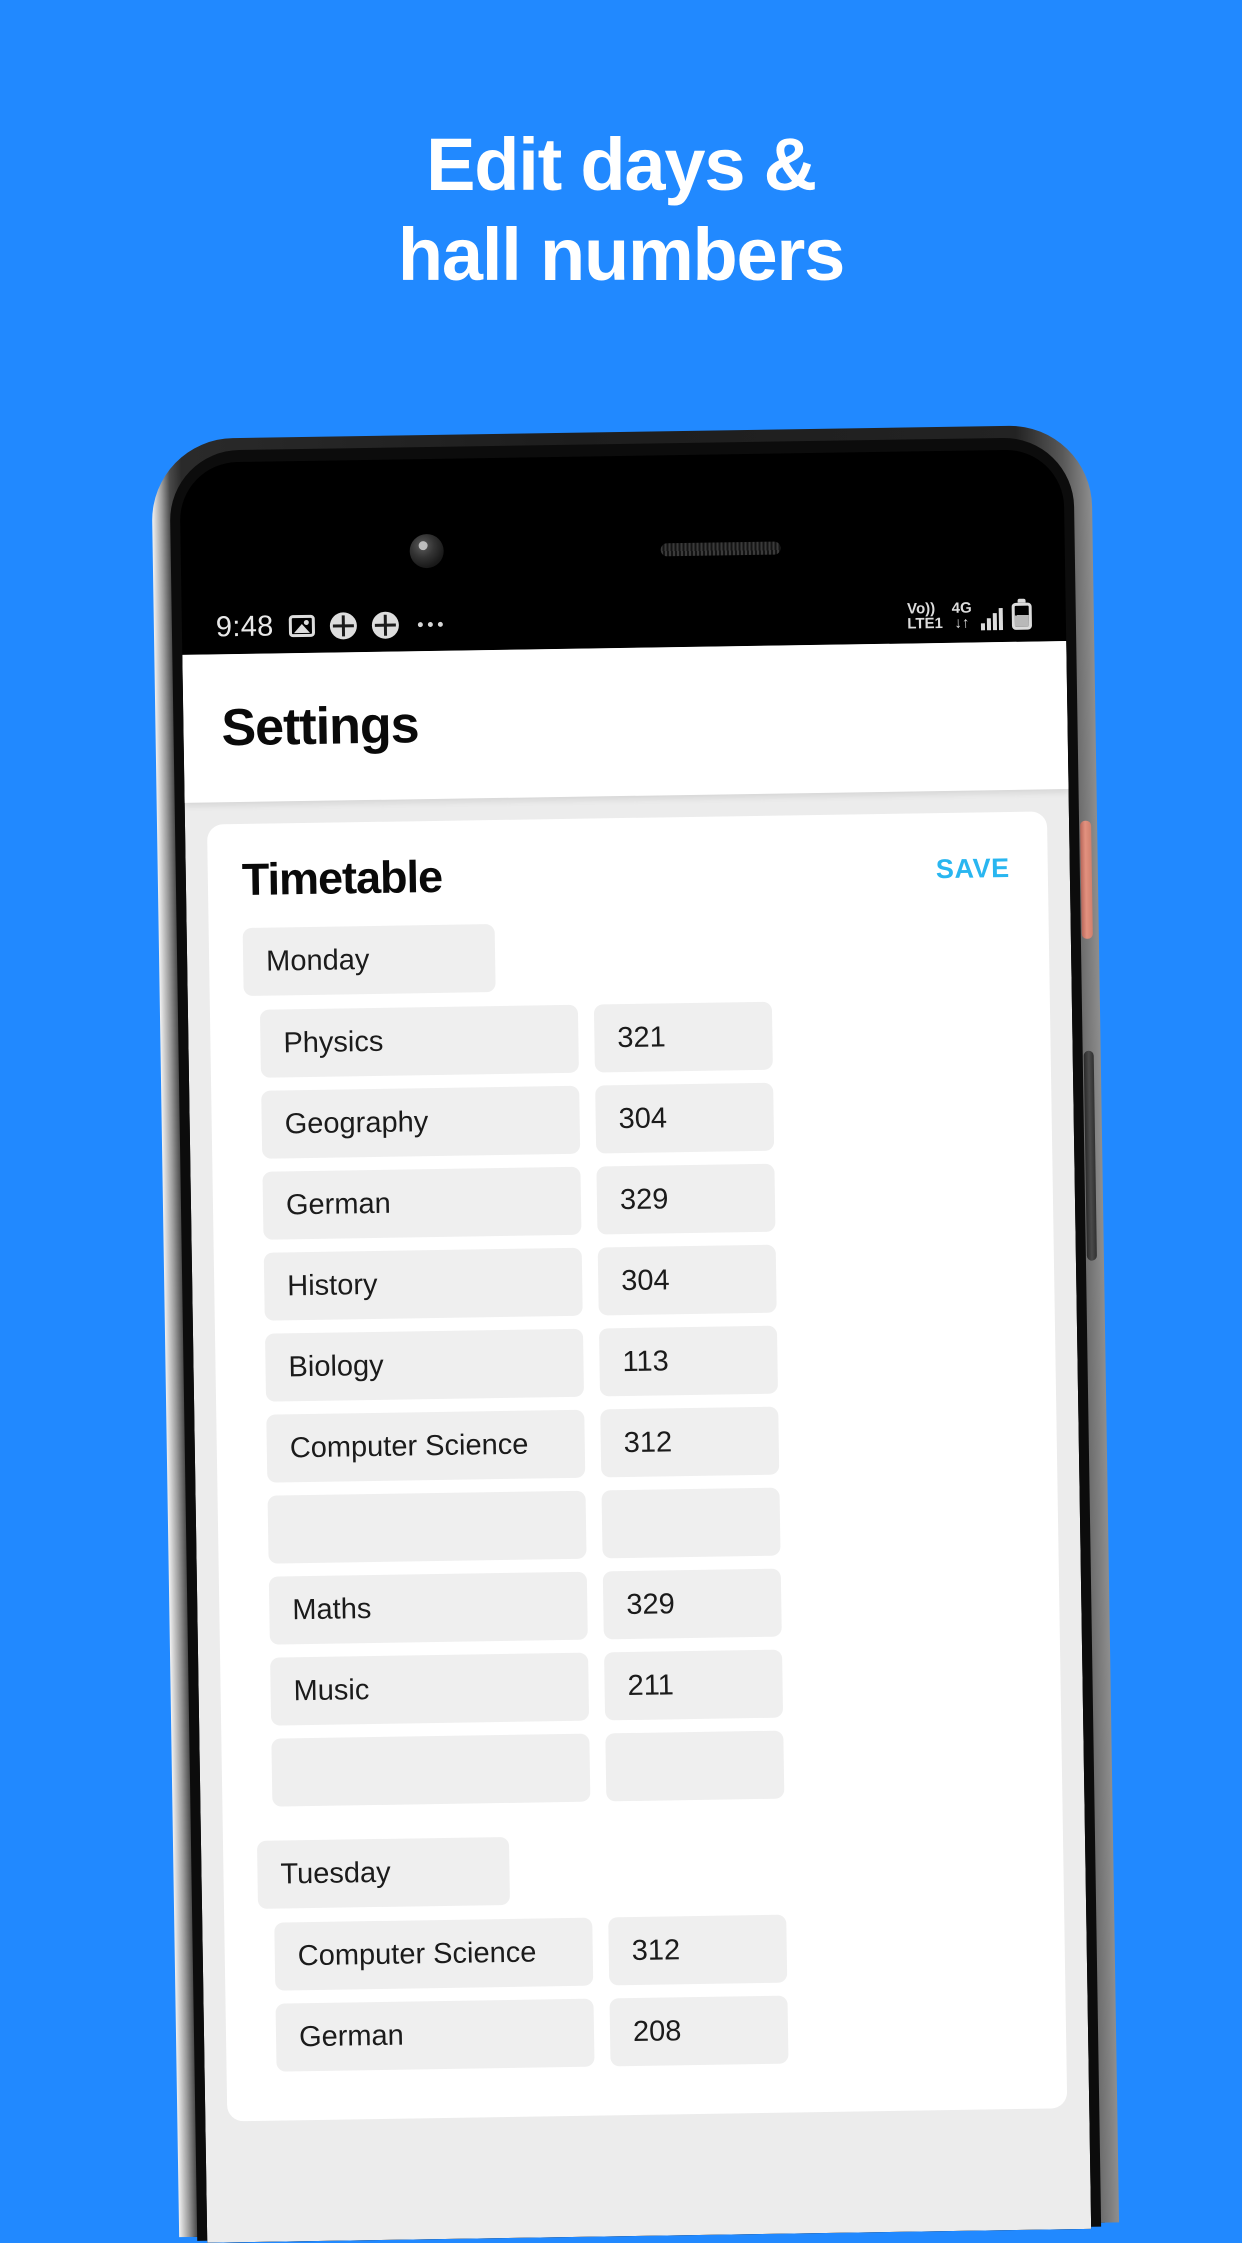  I want to click on hall-number-input: 113, so click(688, 1361).